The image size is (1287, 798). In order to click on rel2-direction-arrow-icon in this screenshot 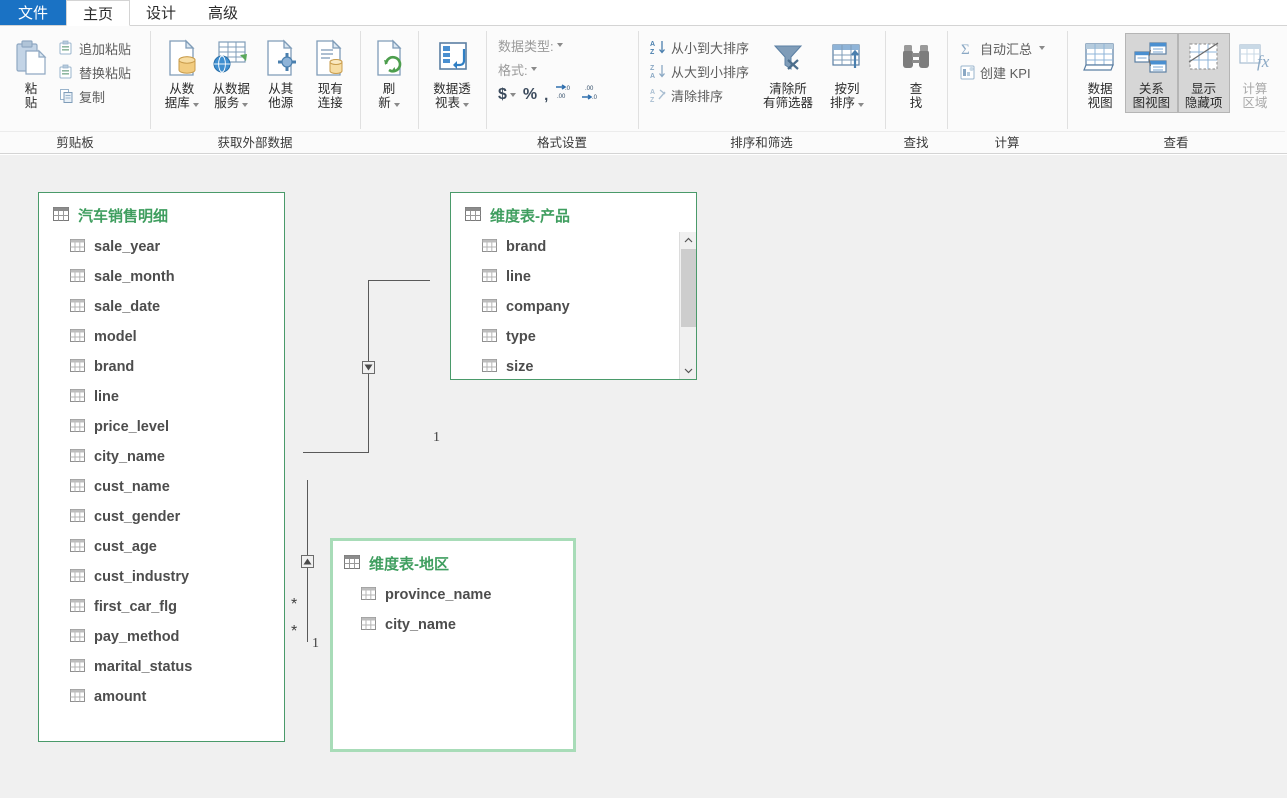, I will do `click(307, 561)`.